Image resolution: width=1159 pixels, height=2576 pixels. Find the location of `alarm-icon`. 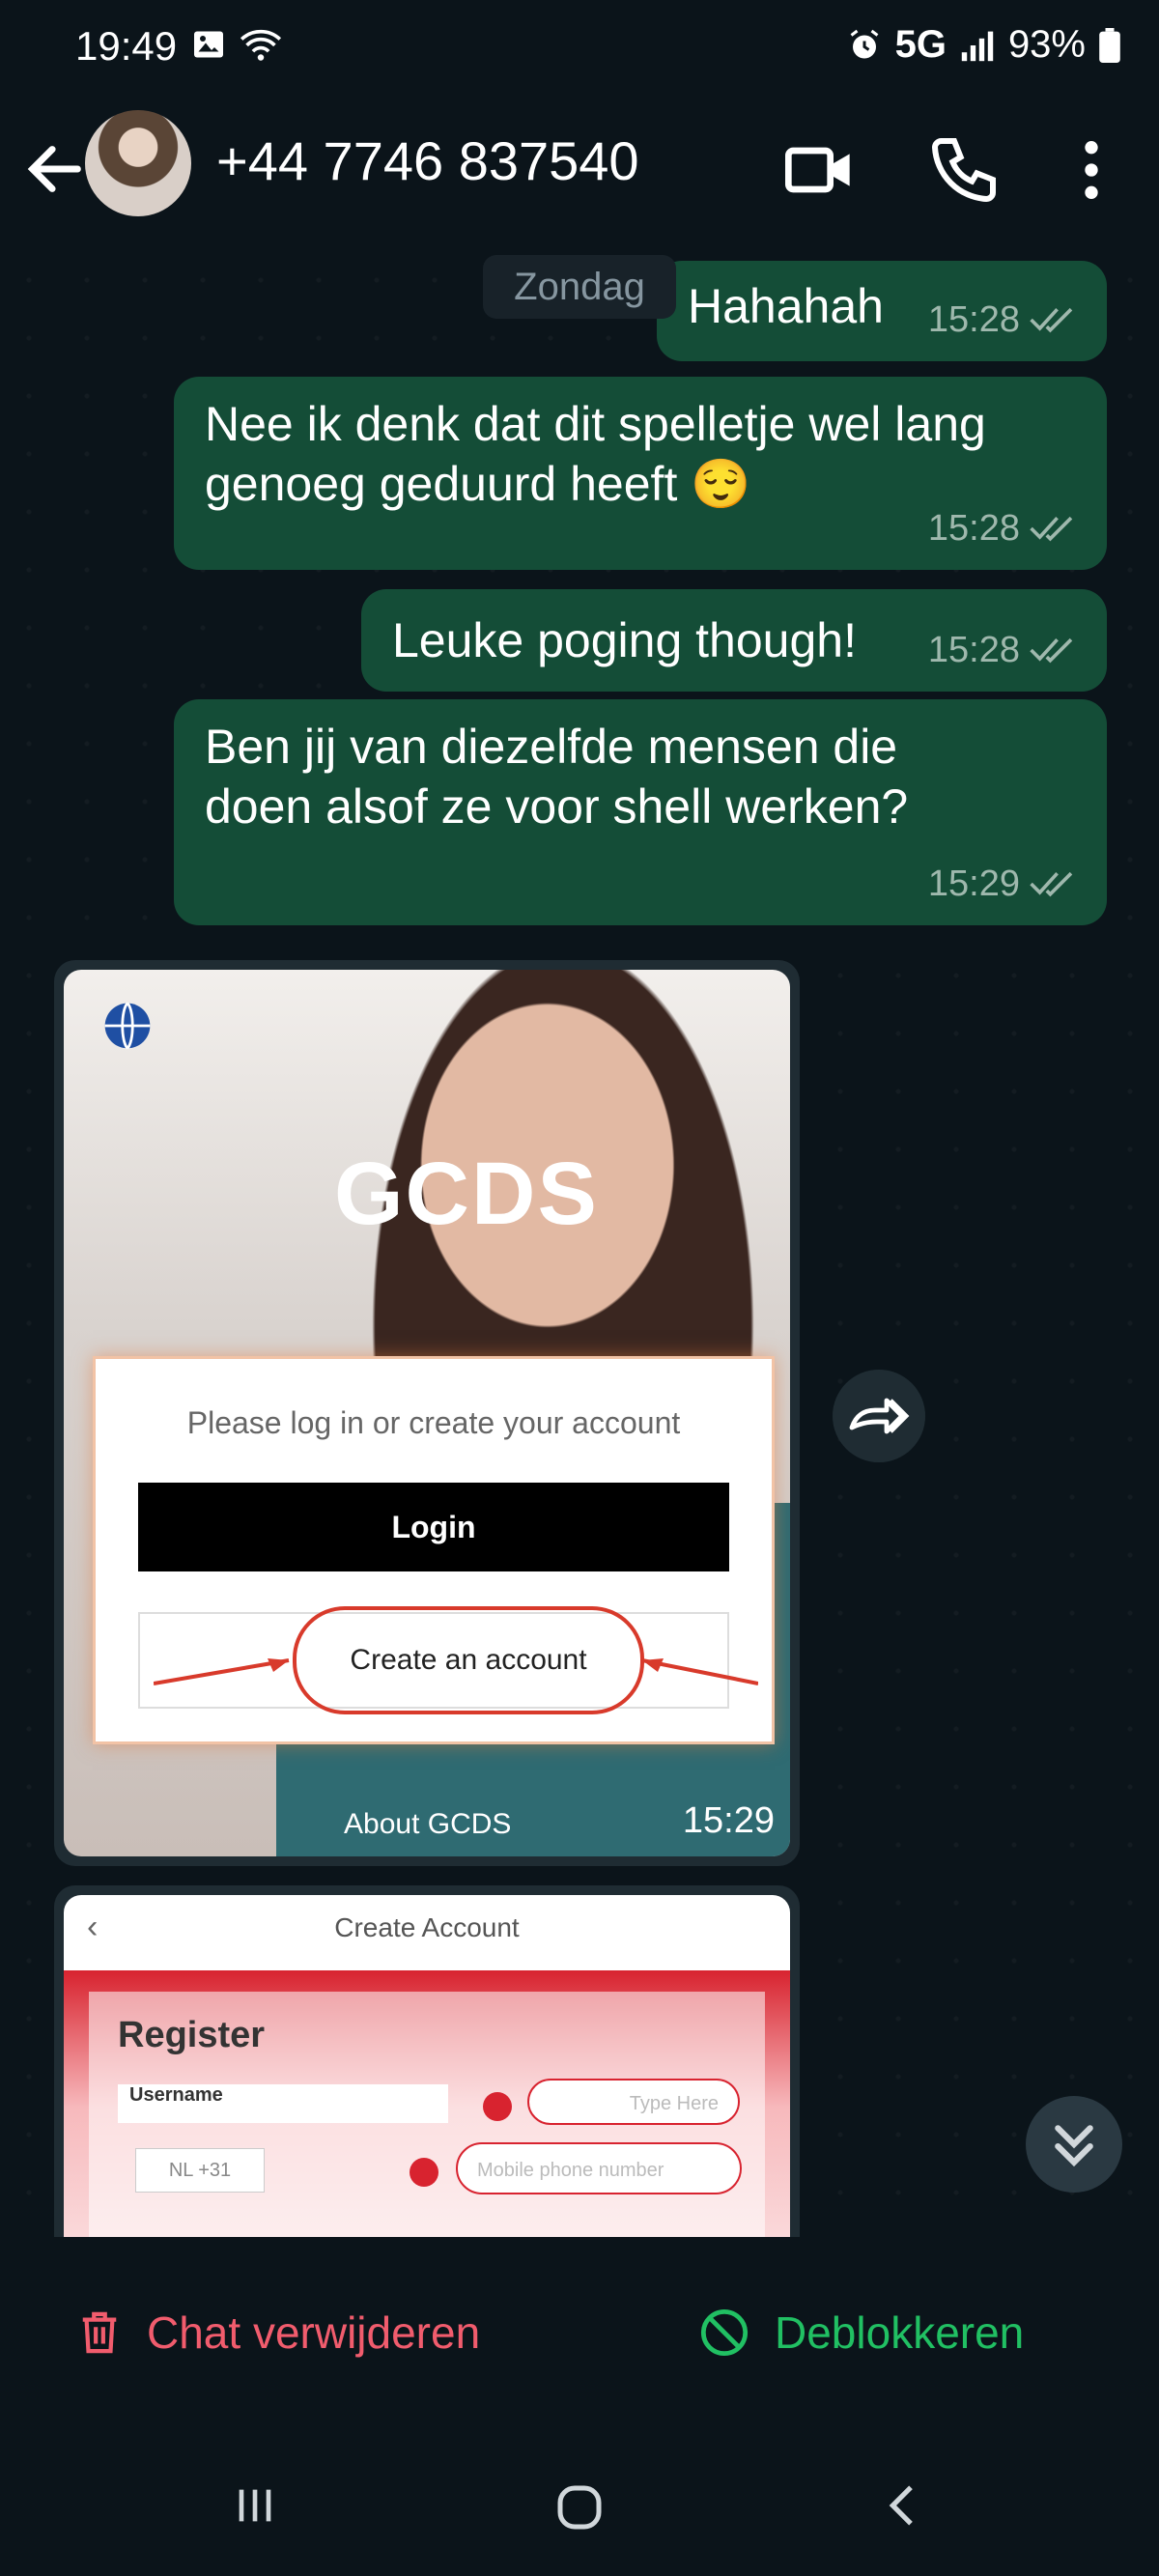

alarm-icon is located at coordinates (864, 43).